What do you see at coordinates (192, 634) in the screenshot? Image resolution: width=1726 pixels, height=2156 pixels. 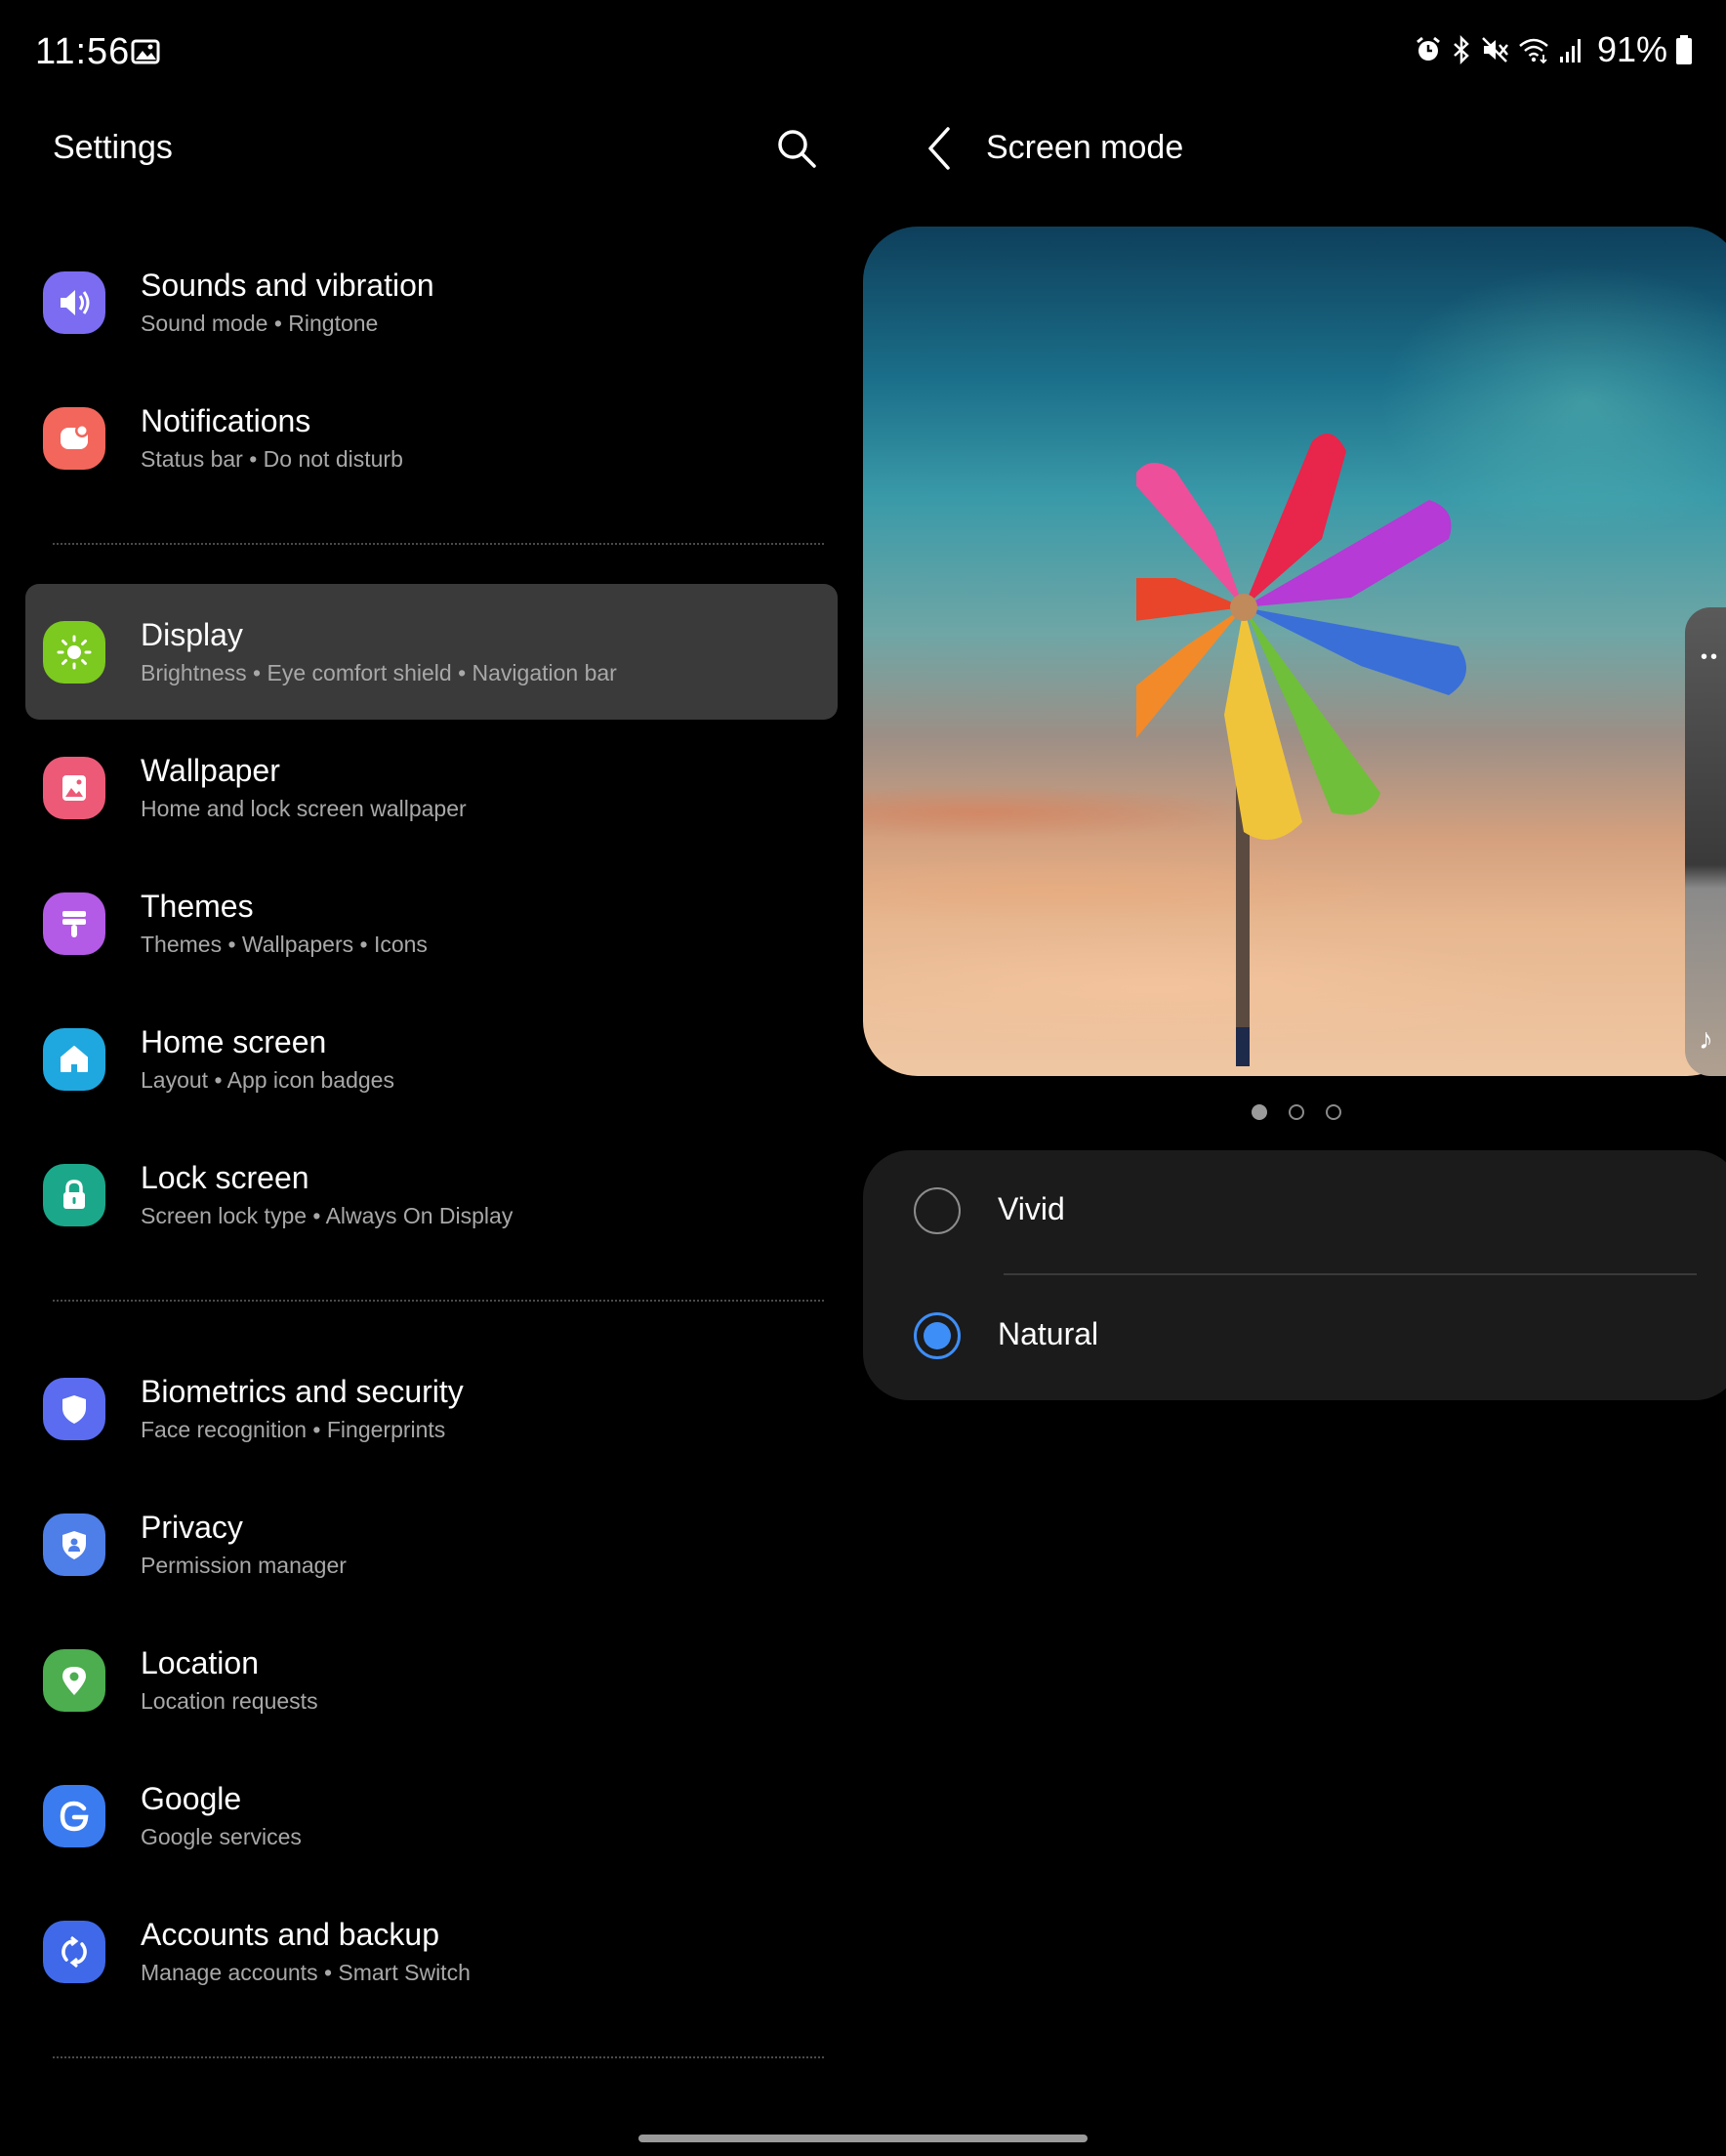 I see `item-title: Display` at bounding box center [192, 634].